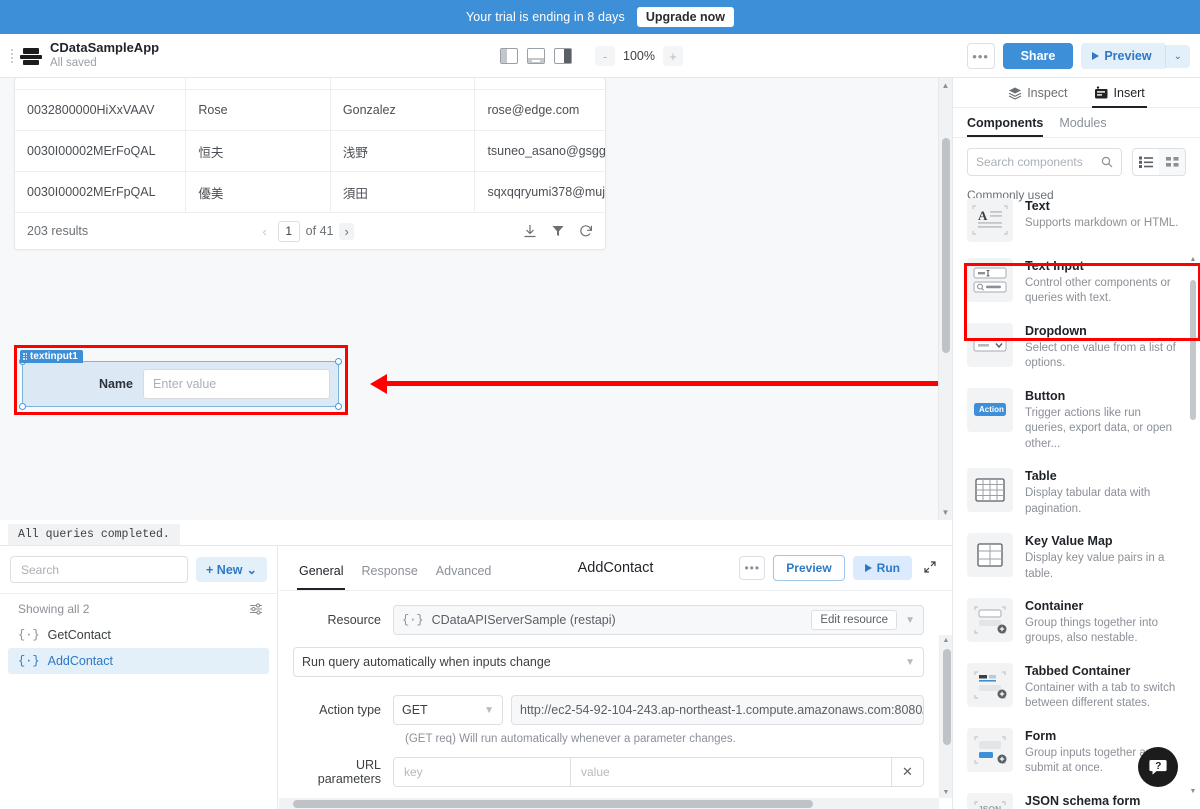 This screenshot has width=1200, height=809. Describe the element at coordinates (79, 635) in the screenshot. I see `query-list-item-label: GetContact` at that location.